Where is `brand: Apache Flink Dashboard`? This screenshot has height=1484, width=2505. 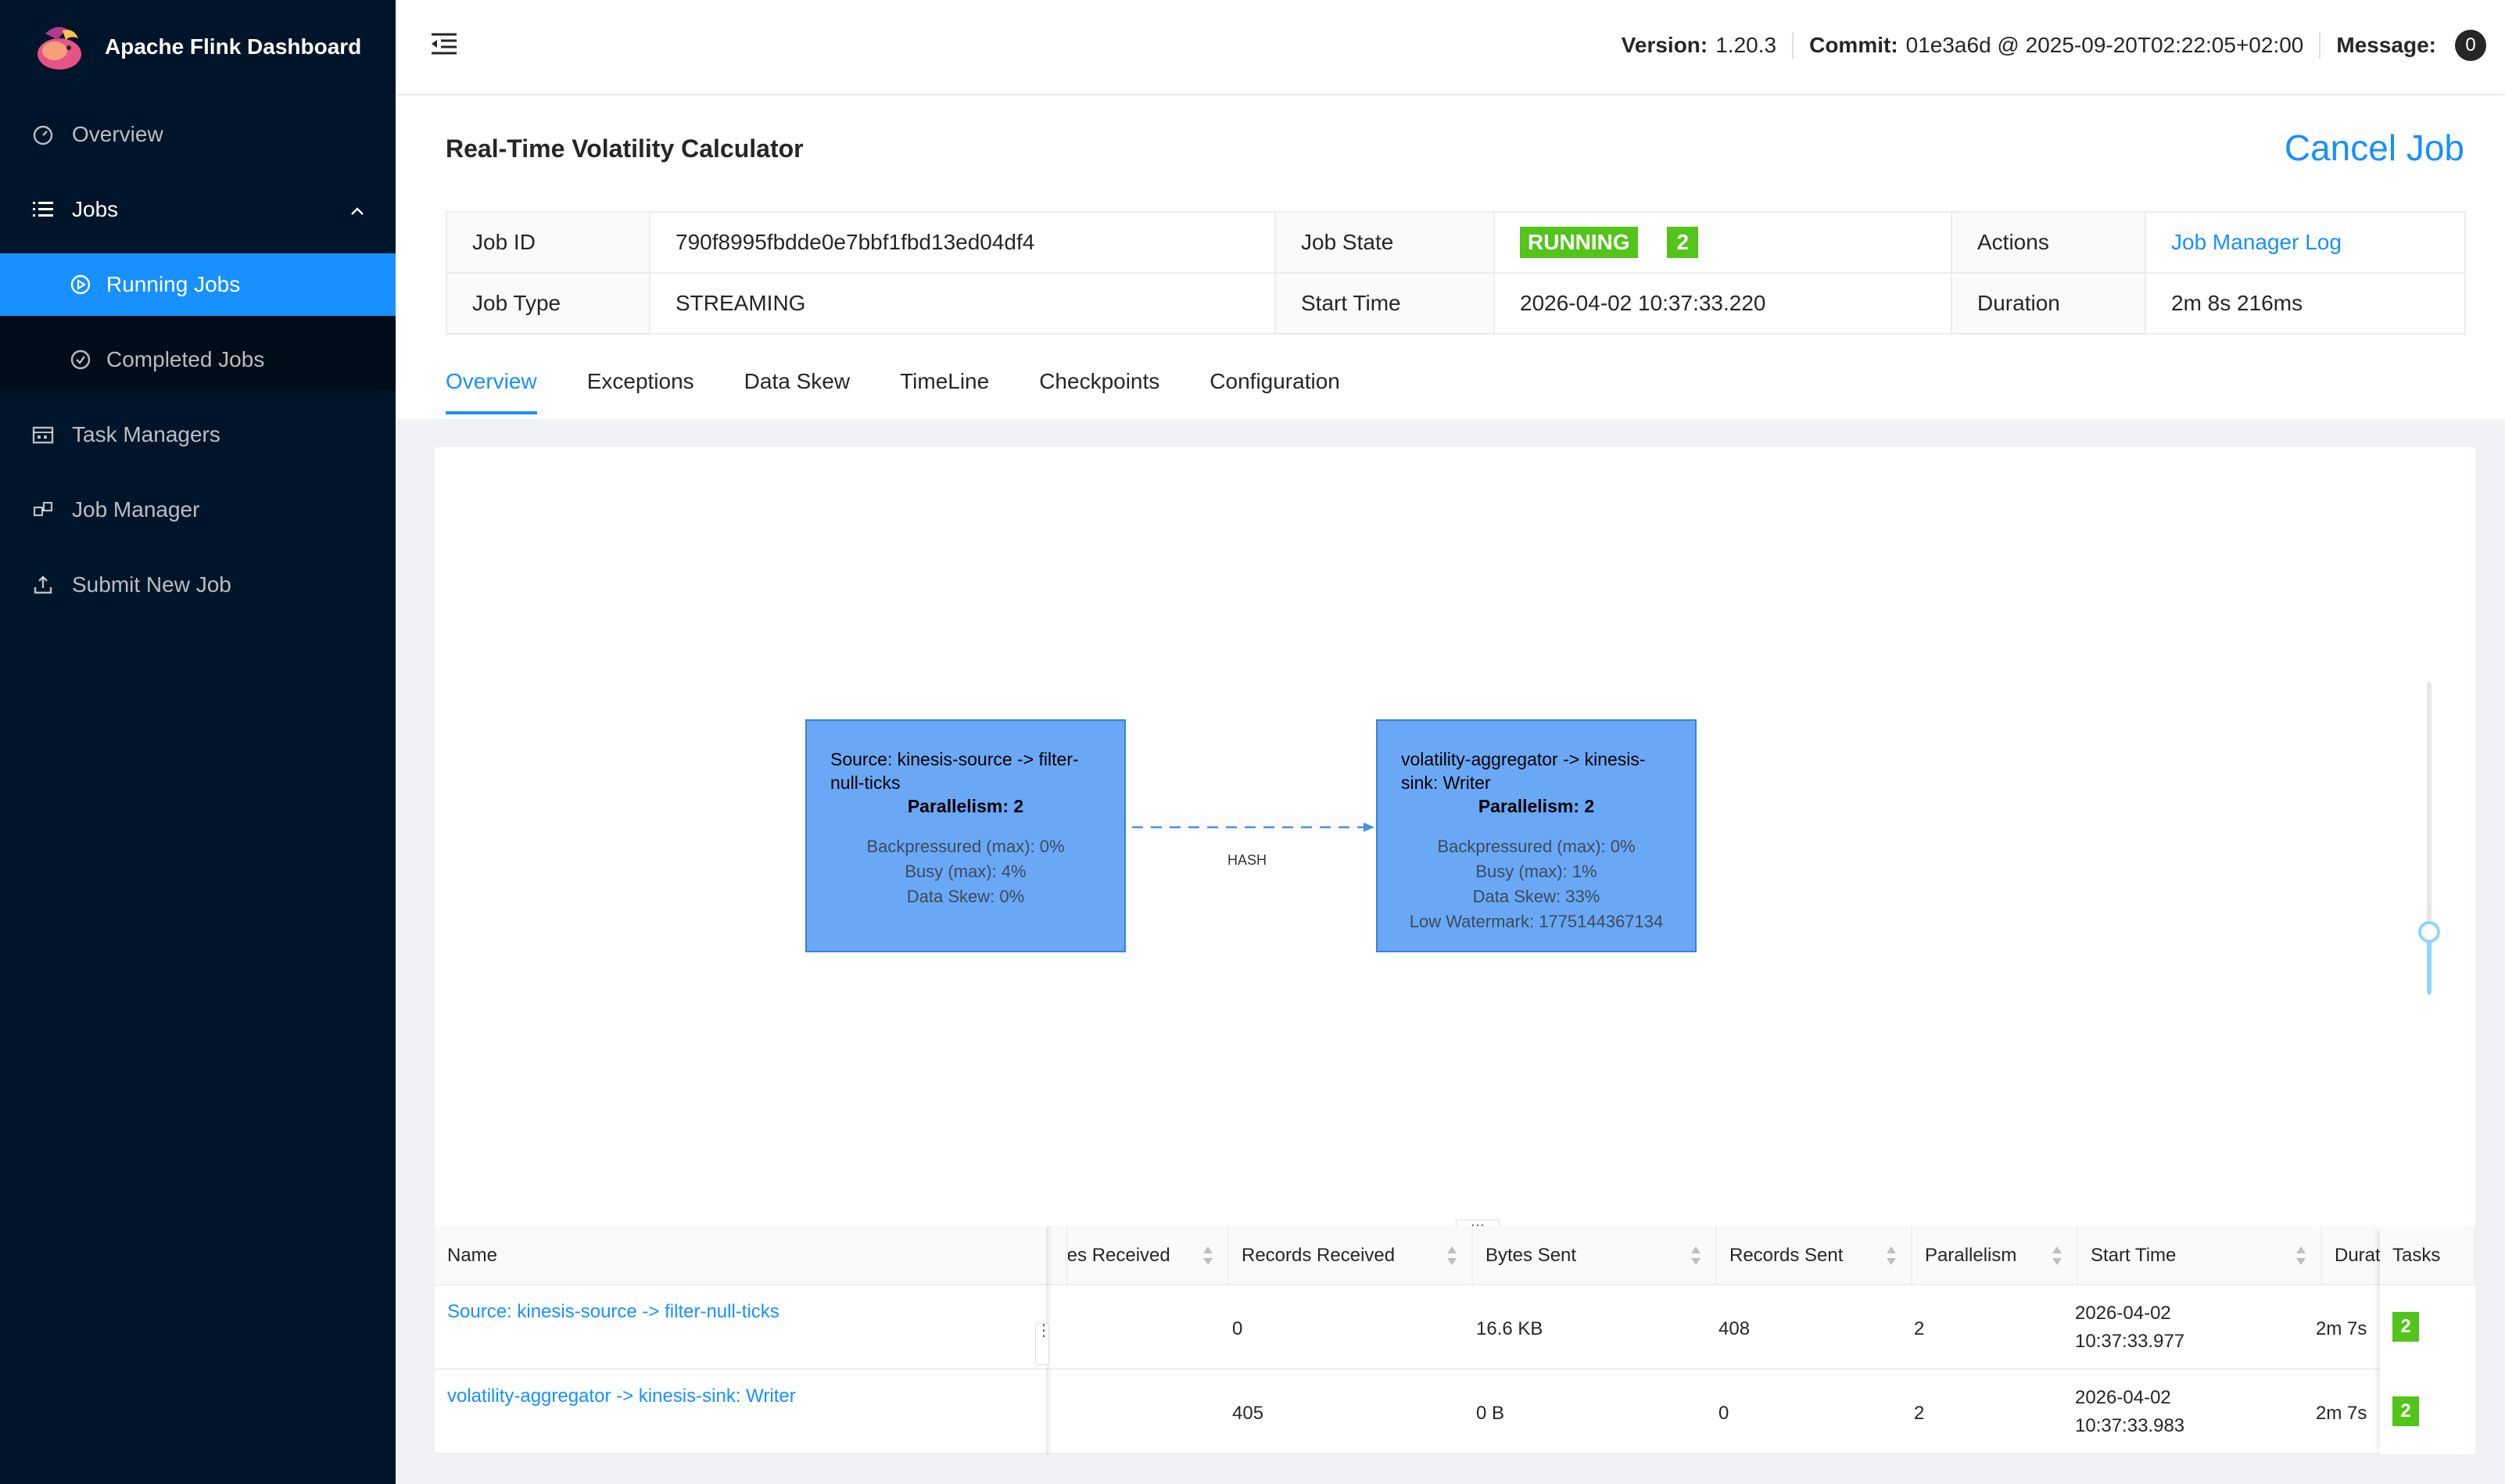
brand: Apache Flink Dashboard is located at coordinates (198, 47).